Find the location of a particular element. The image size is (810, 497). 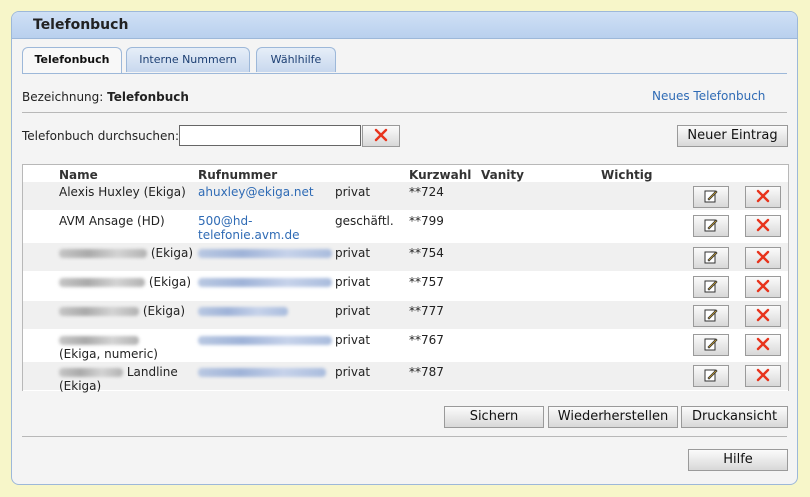

entry-speed-dial: **767 is located at coordinates (426, 340).